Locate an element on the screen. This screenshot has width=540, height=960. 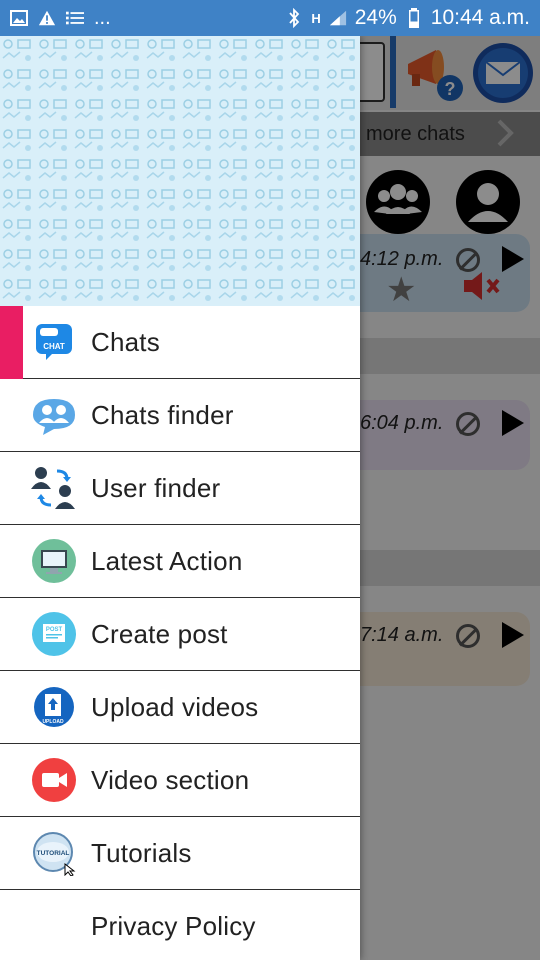
menu-item-latest-action: Latest Action is located at coordinates (180, 561).